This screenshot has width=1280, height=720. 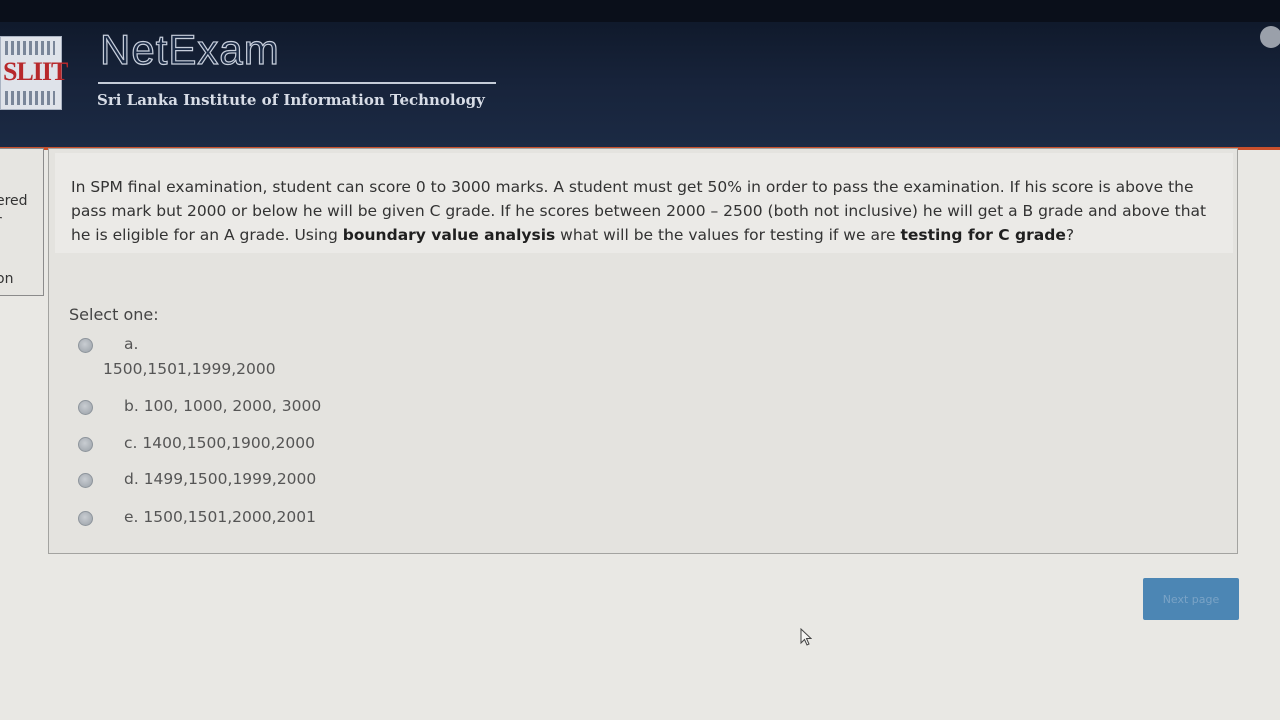 What do you see at coordinates (449, 235) in the screenshot?
I see `question-bold-1: boundary value analysis` at bounding box center [449, 235].